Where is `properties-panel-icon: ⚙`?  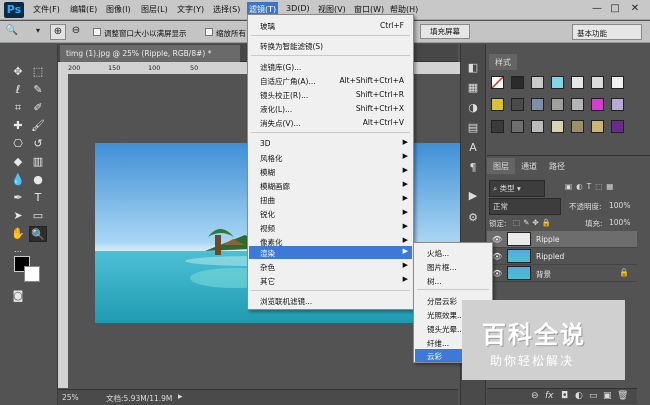
properties-panel-icon: ⚙ is located at coordinates (473, 218).